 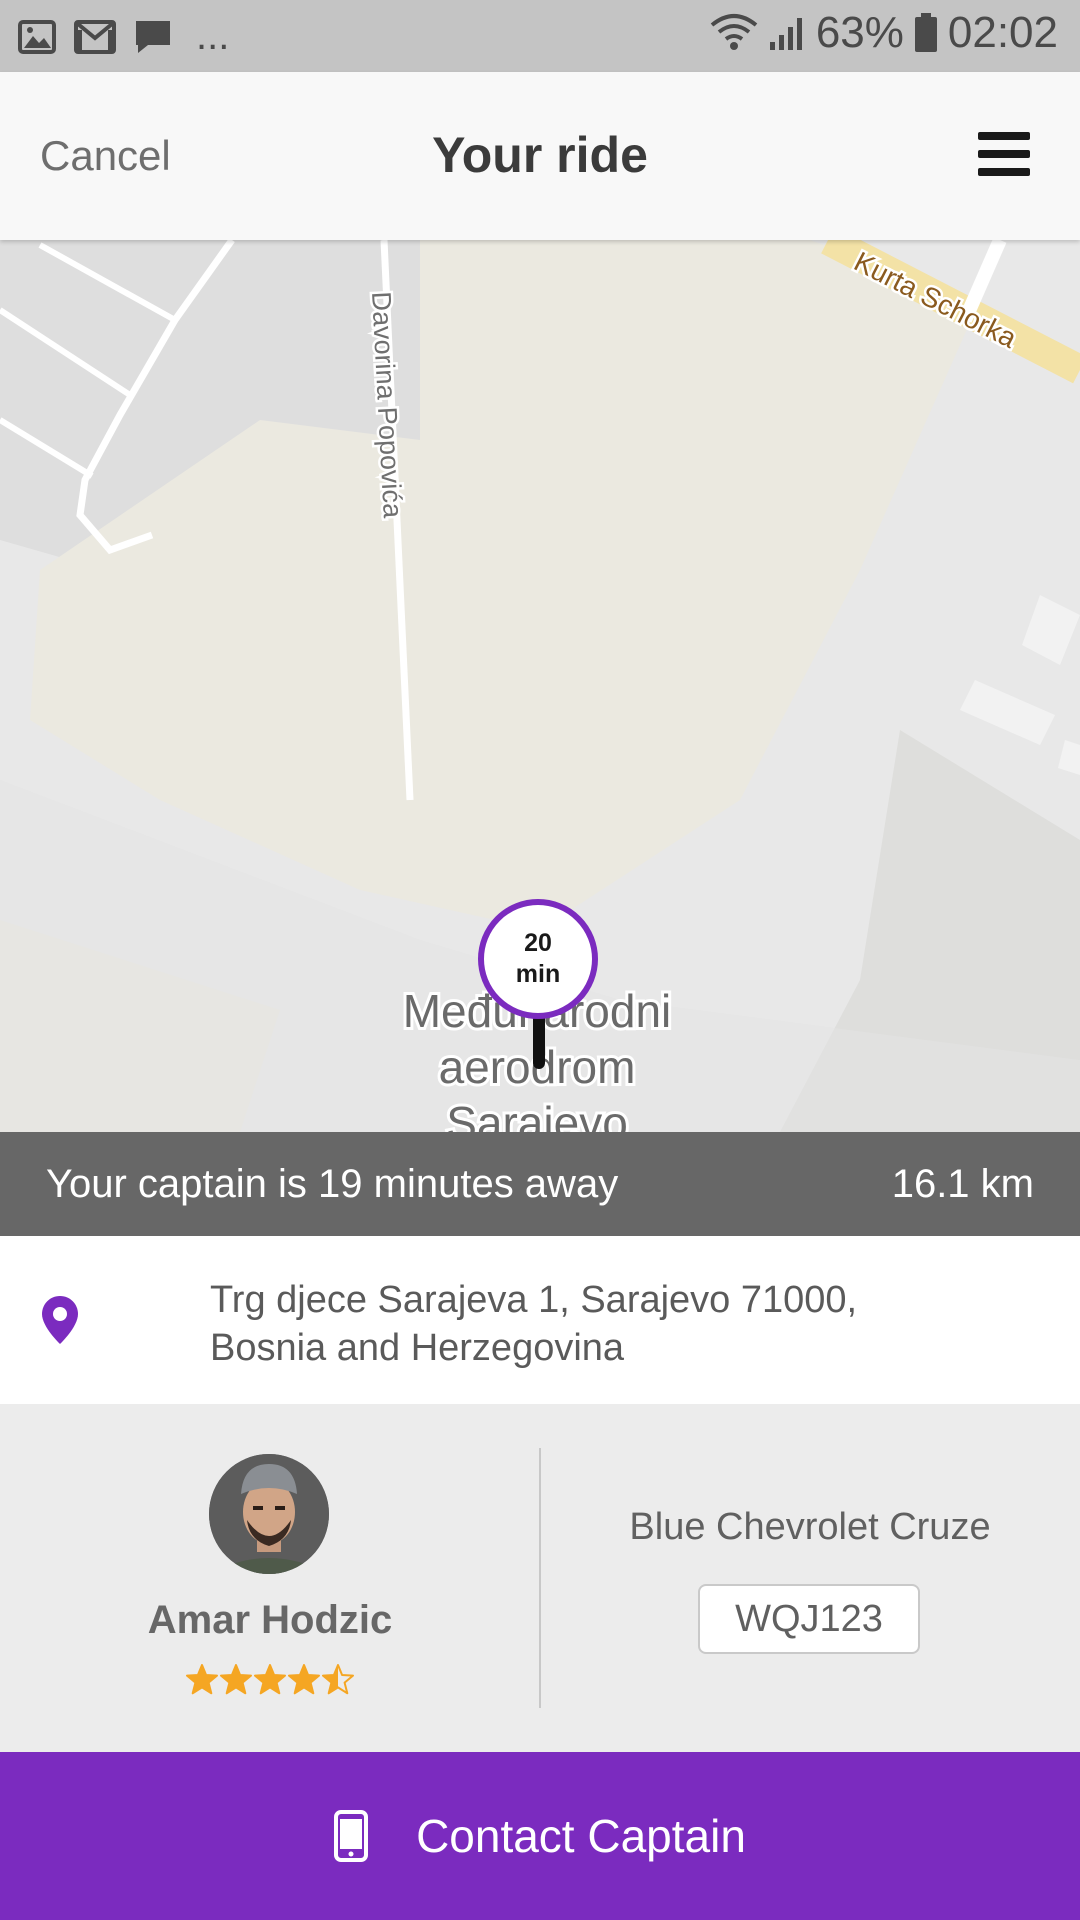 I want to click on page-title: Your ride, so click(x=540, y=155).